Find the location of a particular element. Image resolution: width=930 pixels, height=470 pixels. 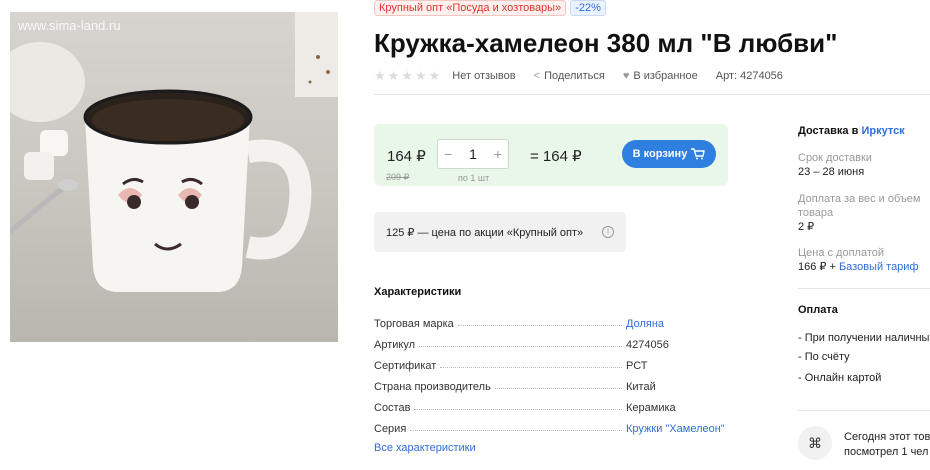

surcharge-label: Доплата за вес и объем is located at coordinates (859, 199).